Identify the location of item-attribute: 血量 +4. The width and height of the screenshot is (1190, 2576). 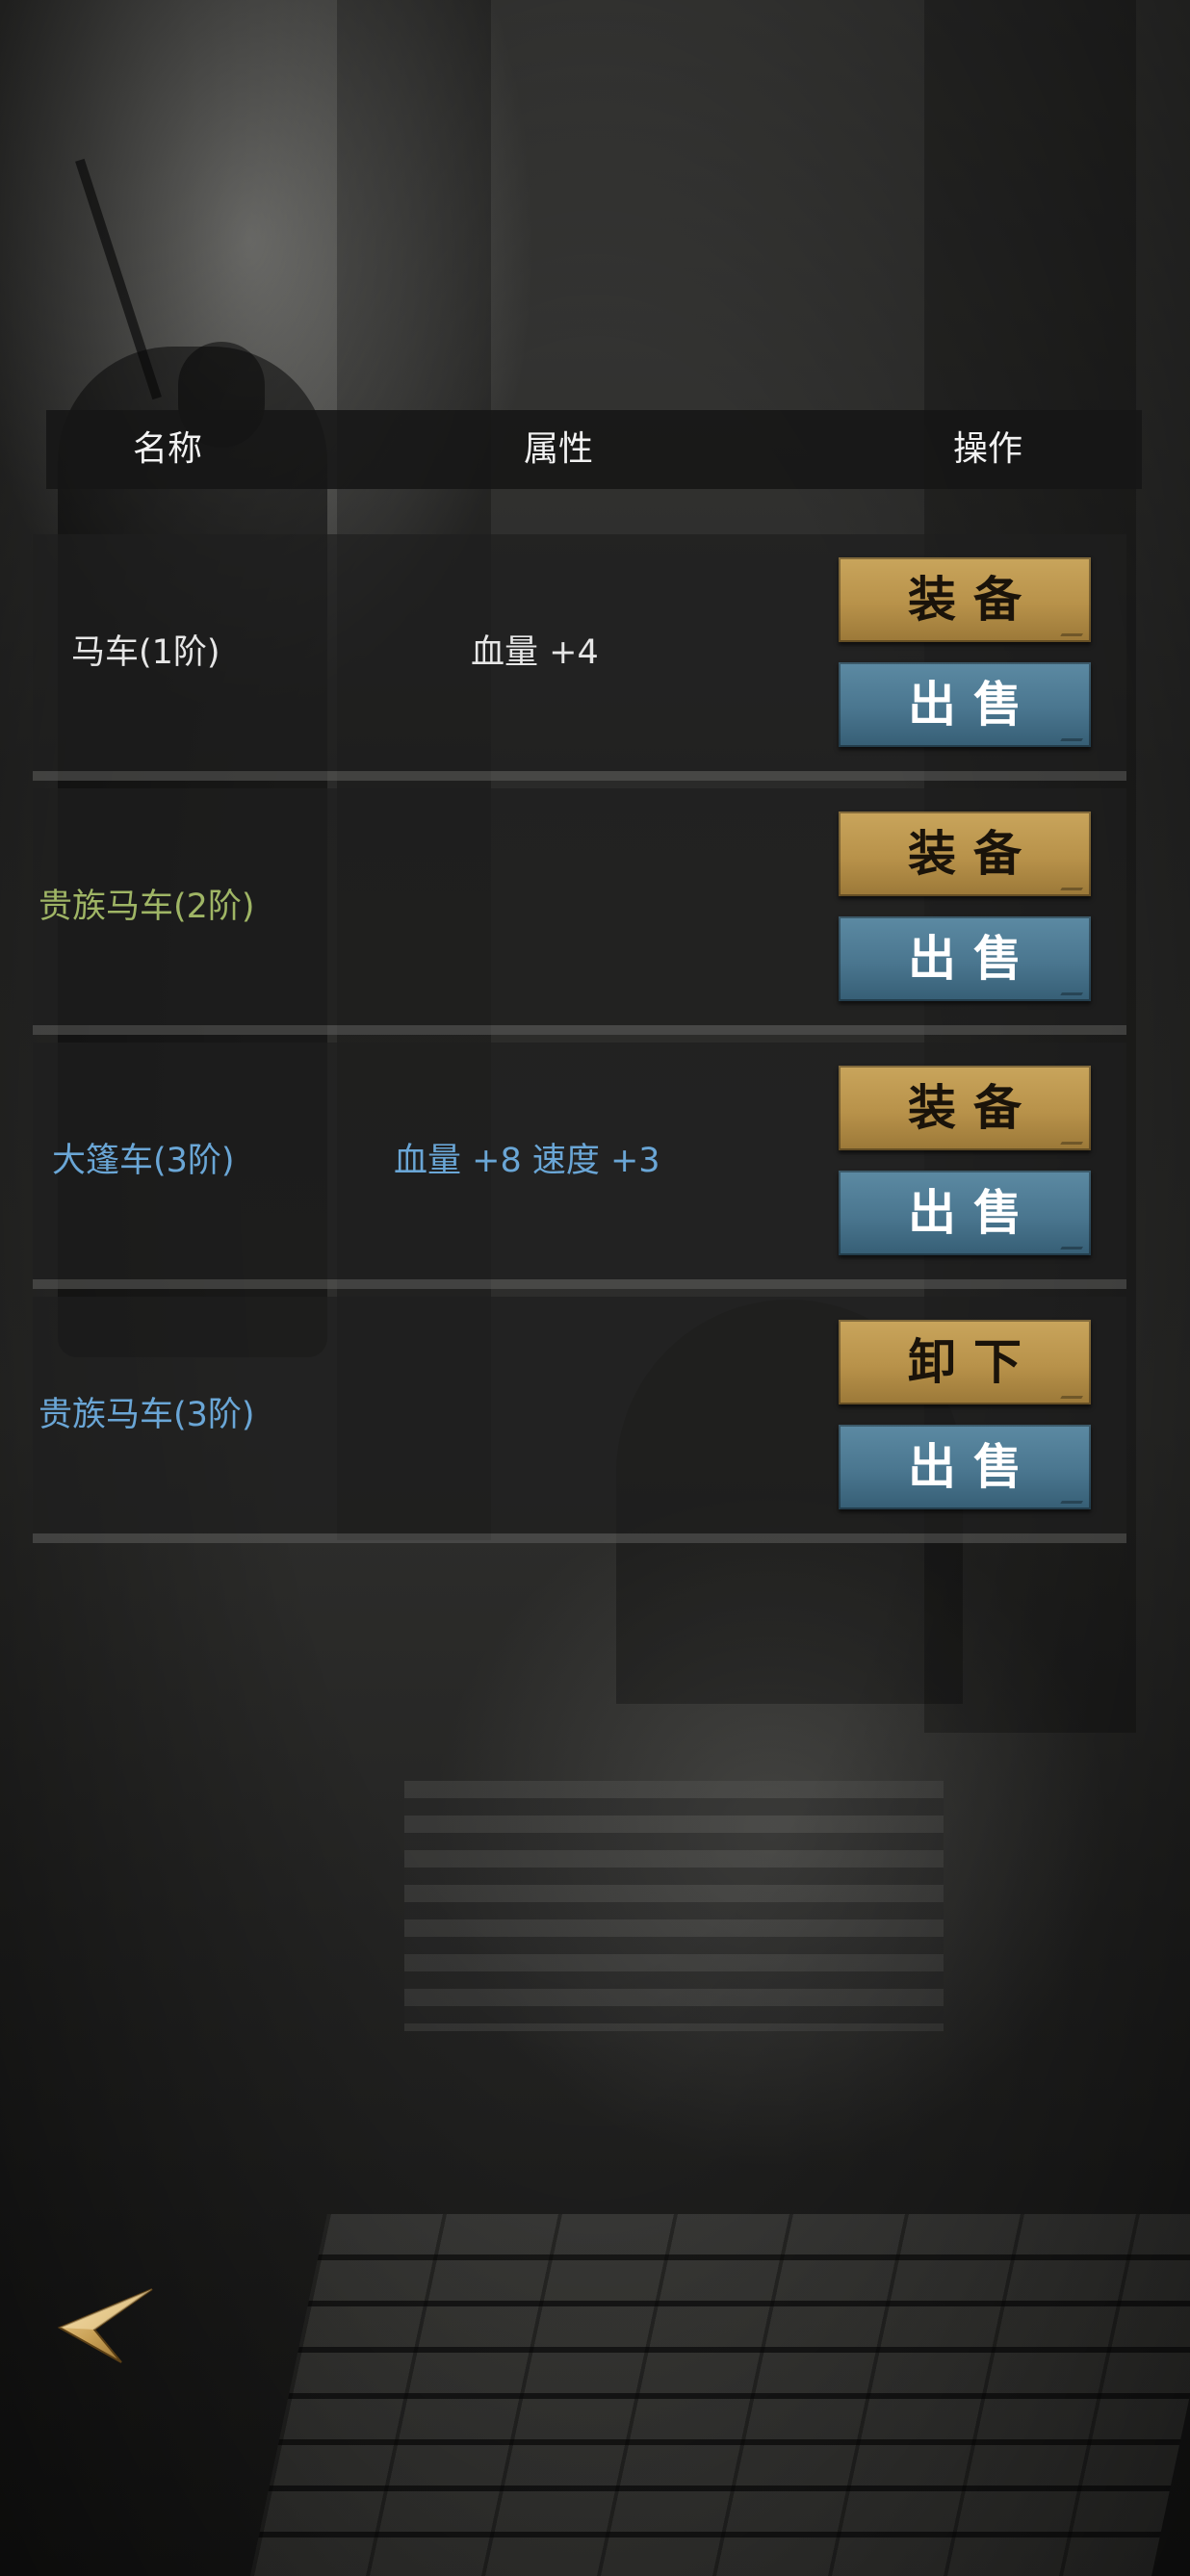
(535, 652).